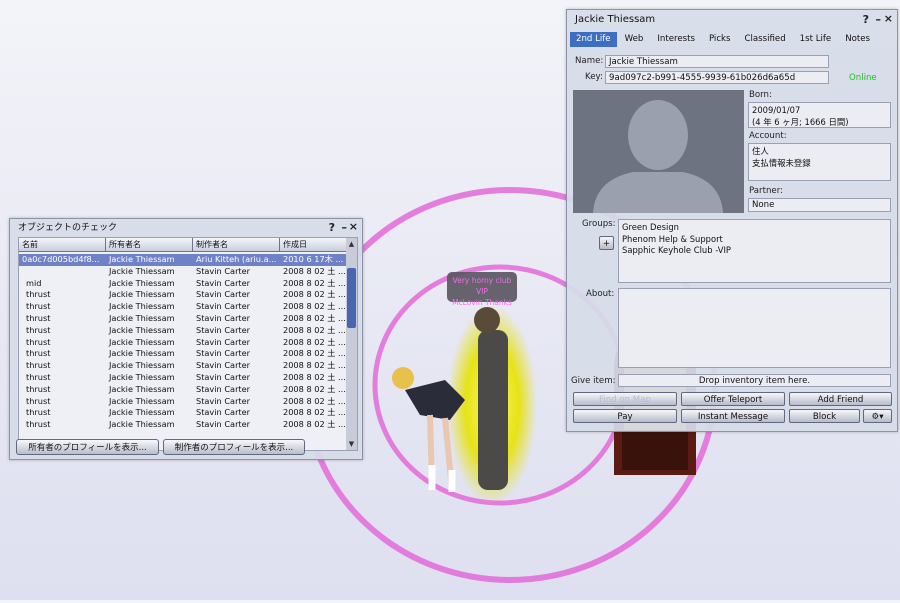  What do you see at coordinates (68, 228) in the screenshot?
I see `object-check-title: オブジェクトのチェック` at bounding box center [68, 228].